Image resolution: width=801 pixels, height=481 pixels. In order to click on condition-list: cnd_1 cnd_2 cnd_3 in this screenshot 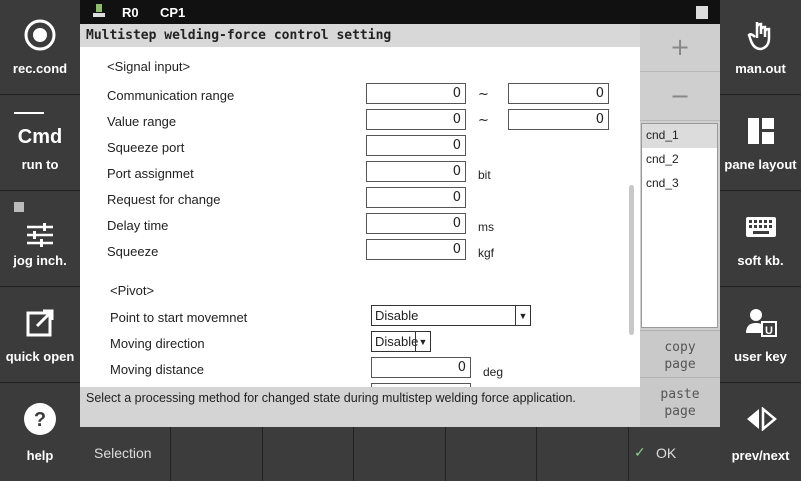, I will do `click(679, 225)`.